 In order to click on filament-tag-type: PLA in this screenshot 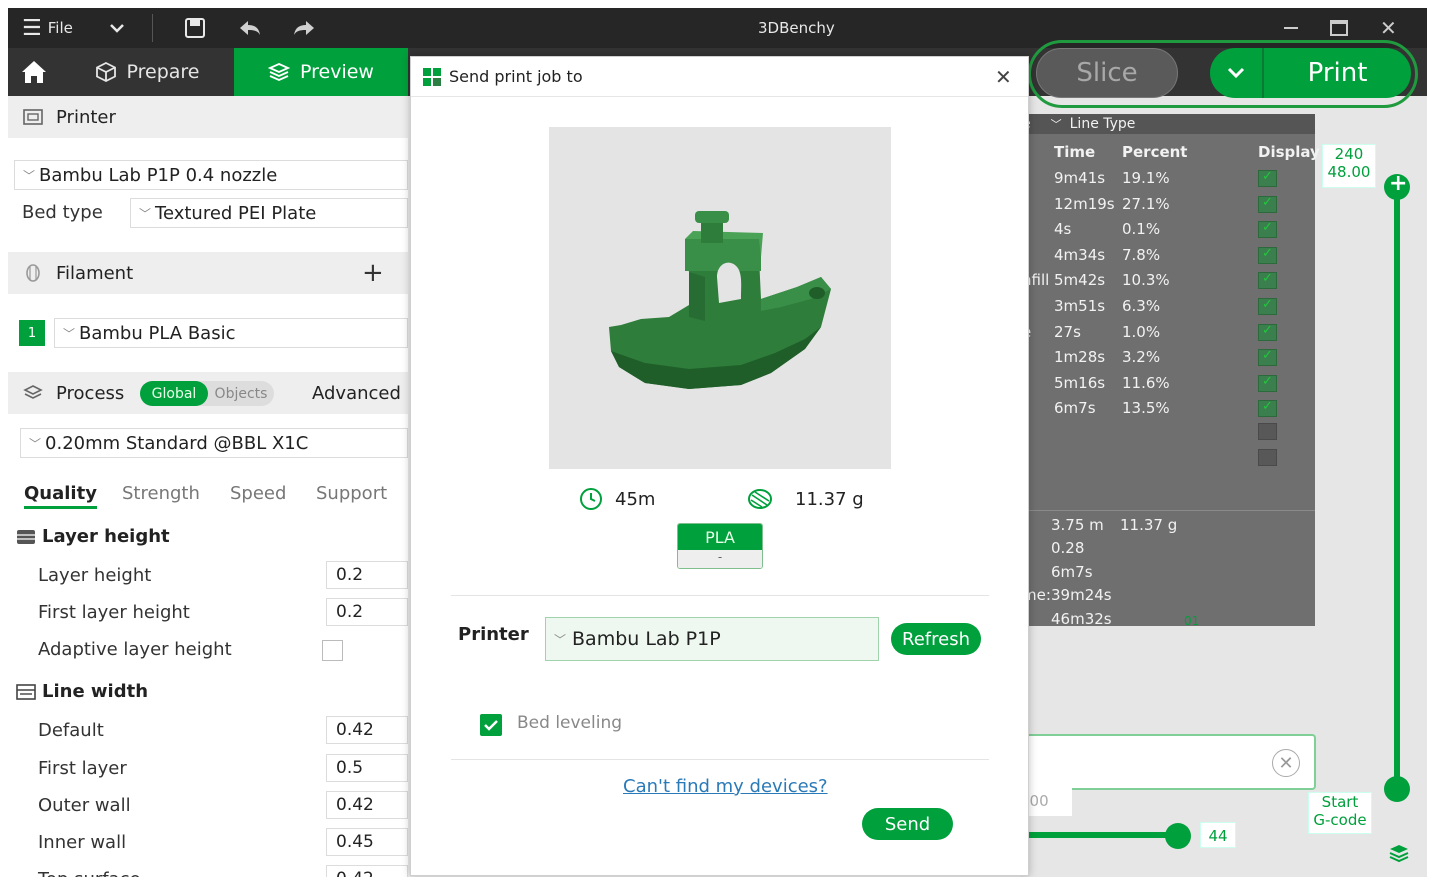, I will do `click(720, 537)`.